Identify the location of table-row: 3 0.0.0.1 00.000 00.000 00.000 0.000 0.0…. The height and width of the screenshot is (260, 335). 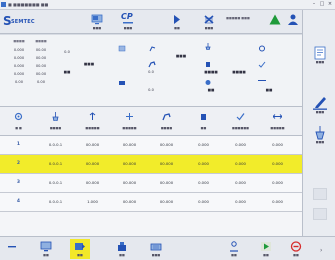
(151, 183).